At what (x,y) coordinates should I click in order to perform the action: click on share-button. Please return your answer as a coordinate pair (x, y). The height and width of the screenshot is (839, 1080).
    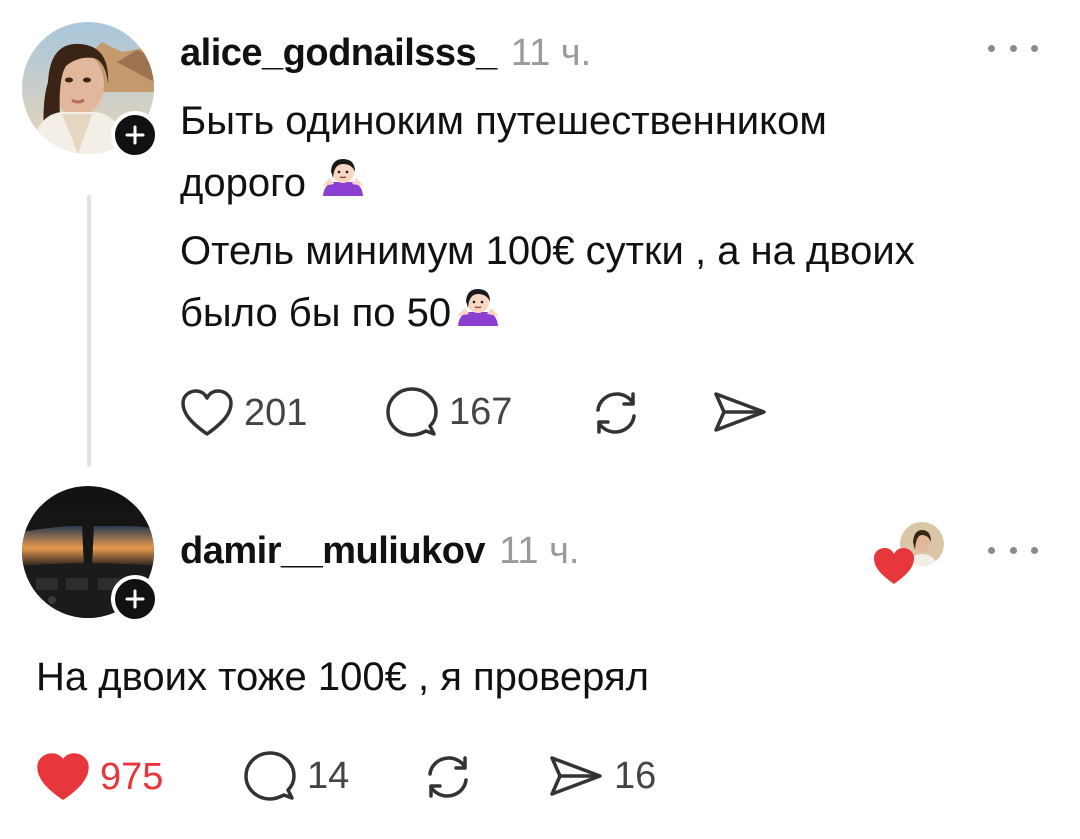
    Looking at the image, I should click on (745, 412).